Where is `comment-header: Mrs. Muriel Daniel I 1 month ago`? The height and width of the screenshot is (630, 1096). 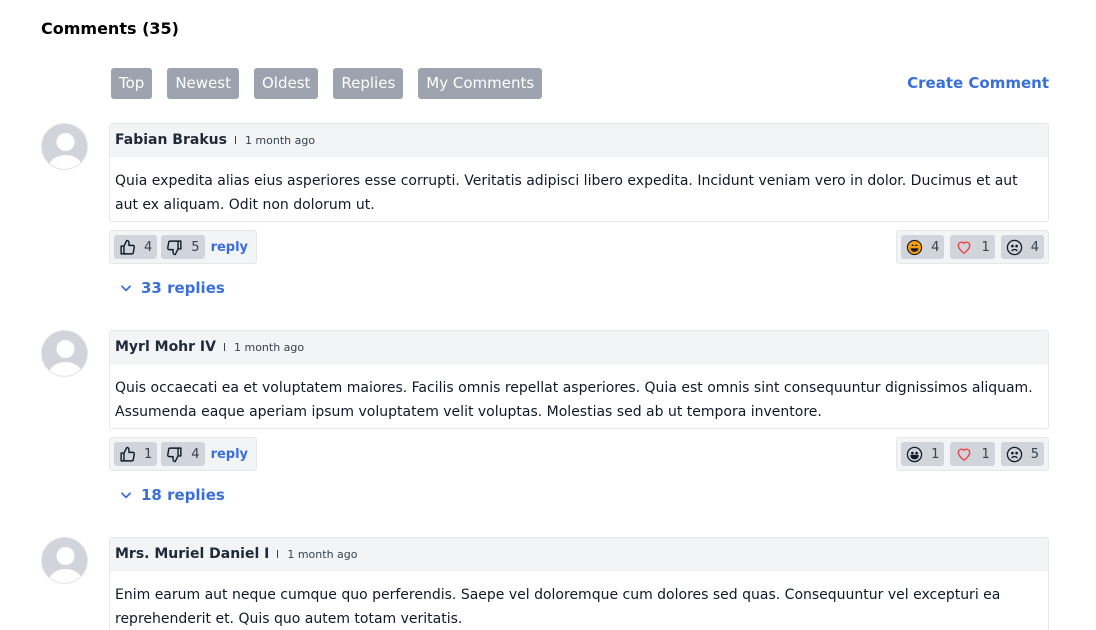 comment-header: Mrs. Muriel Daniel I 1 month ago is located at coordinates (579, 554).